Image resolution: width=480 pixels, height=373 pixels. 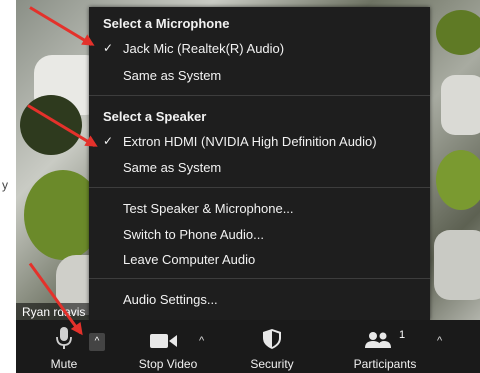 I want to click on side-text: y, so click(x=5, y=185).